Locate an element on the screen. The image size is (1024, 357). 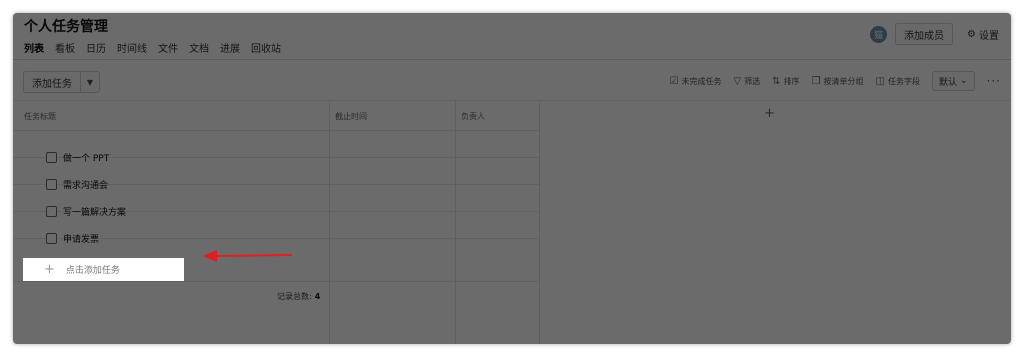
checkbox-checked-icon: ☑ is located at coordinates (674, 81).